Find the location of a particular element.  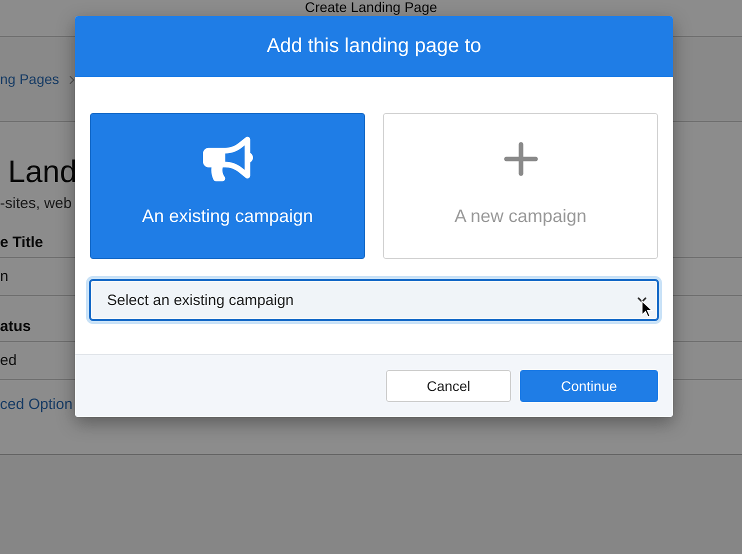

page-heading: Land is located at coordinates (42, 172).